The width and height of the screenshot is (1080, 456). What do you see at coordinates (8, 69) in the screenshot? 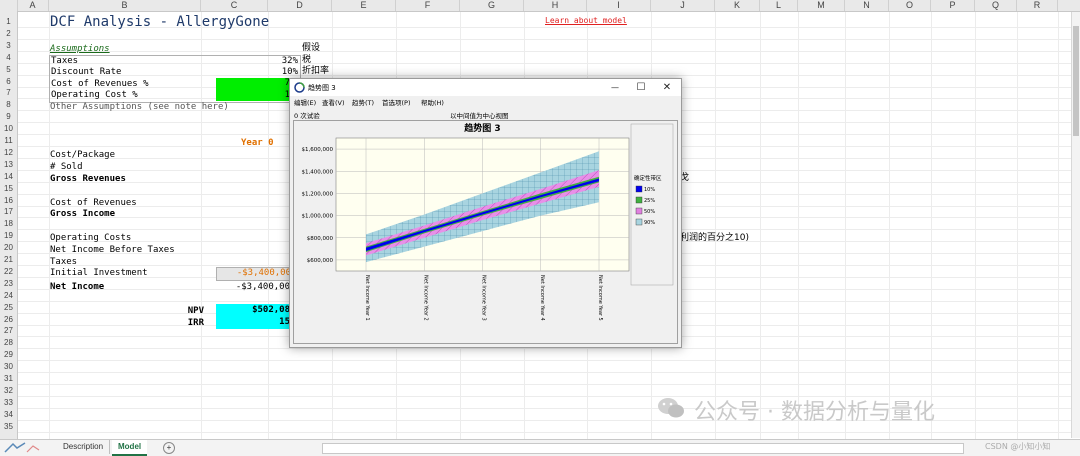
I see `row-header-5: 5` at bounding box center [8, 69].